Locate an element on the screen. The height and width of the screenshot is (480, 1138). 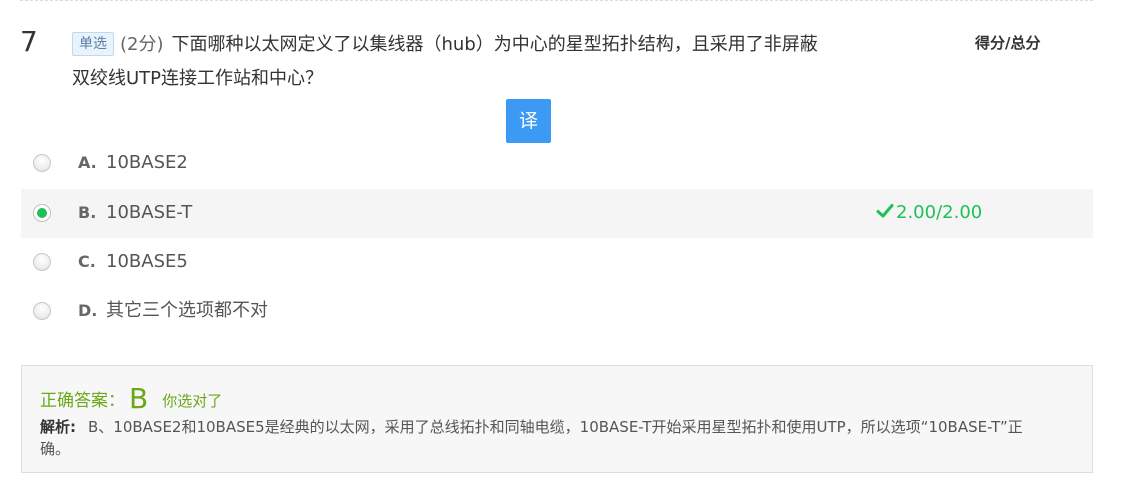
option-d: D. 其它三个选项都不对 is located at coordinates (557, 311).